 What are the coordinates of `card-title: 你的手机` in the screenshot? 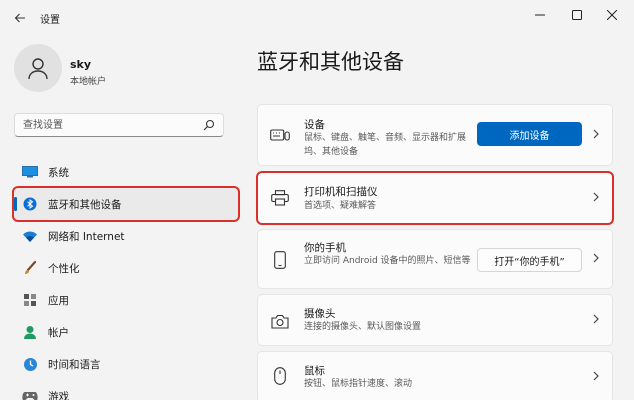 It's located at (325, 248).